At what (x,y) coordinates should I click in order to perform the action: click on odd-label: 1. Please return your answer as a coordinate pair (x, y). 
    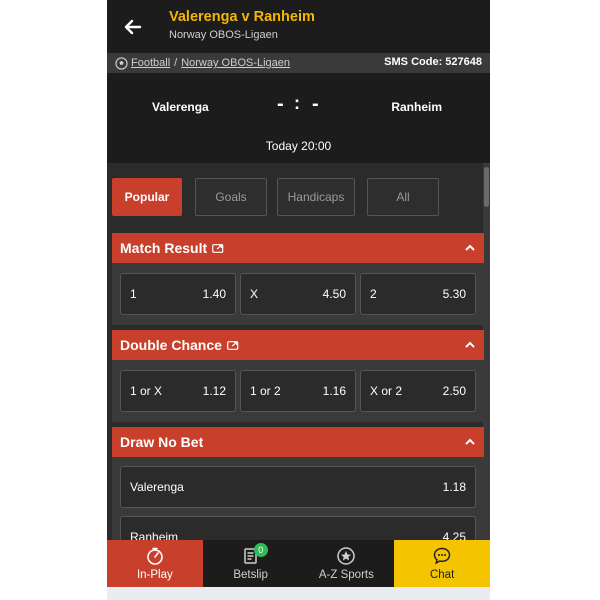
    Looking at the image, I should click on (133, 294).